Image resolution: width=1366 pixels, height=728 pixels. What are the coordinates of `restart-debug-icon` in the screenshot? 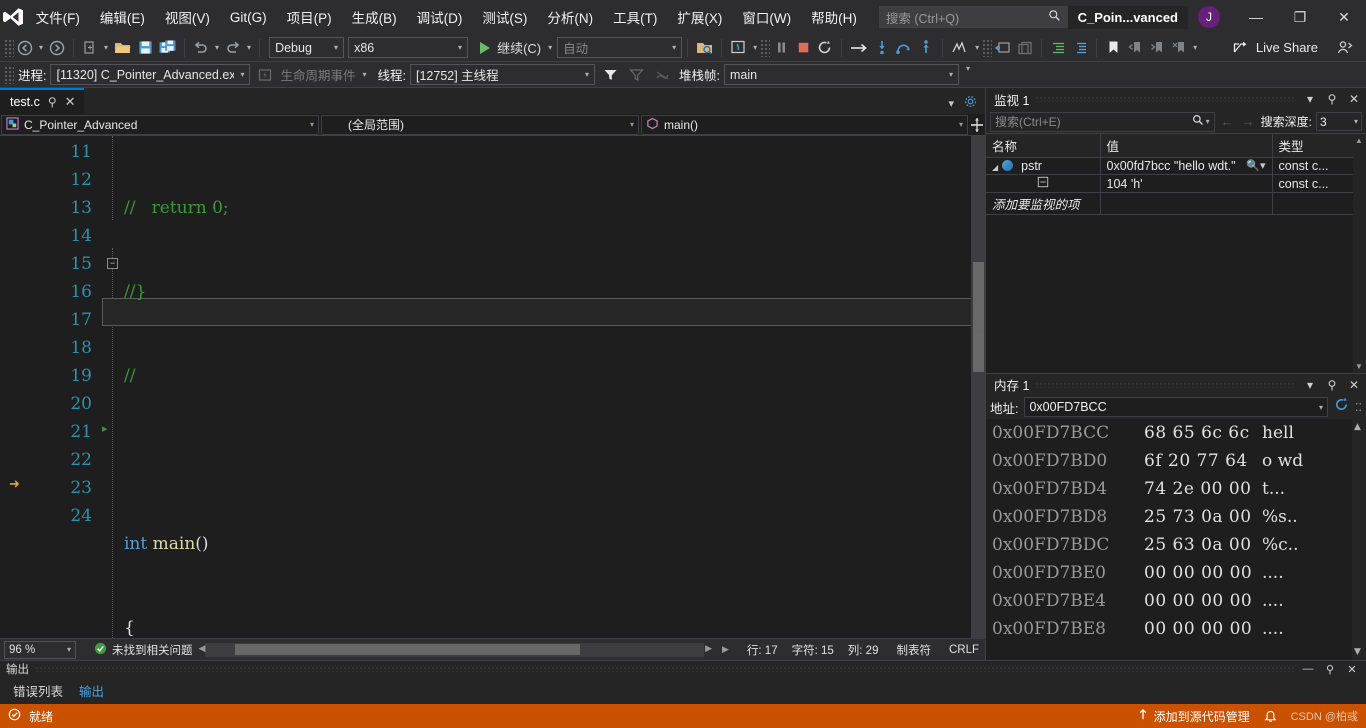 It's located at (825, 48).